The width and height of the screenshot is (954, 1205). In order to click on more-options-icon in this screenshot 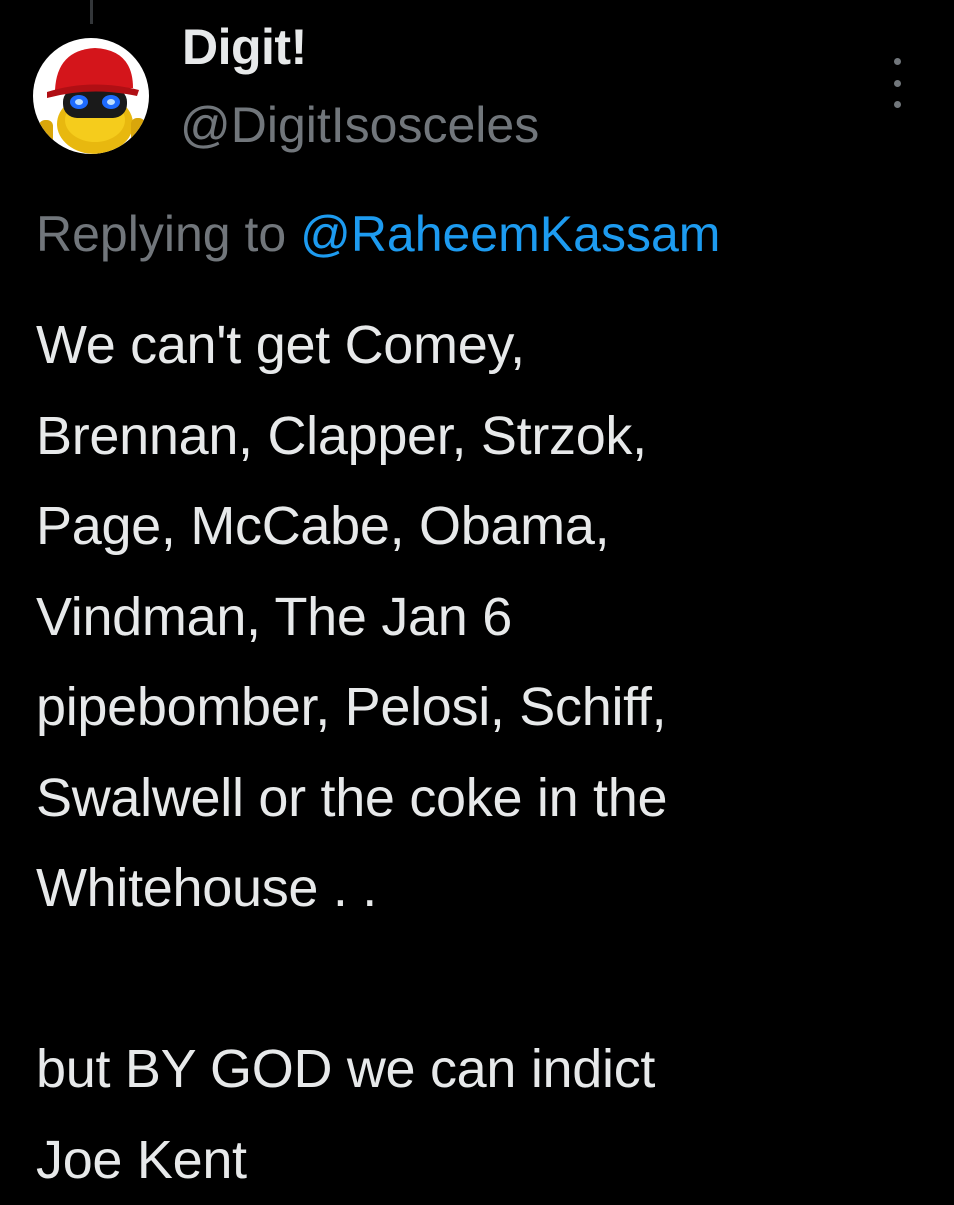, I will do `click(897, 61)`.